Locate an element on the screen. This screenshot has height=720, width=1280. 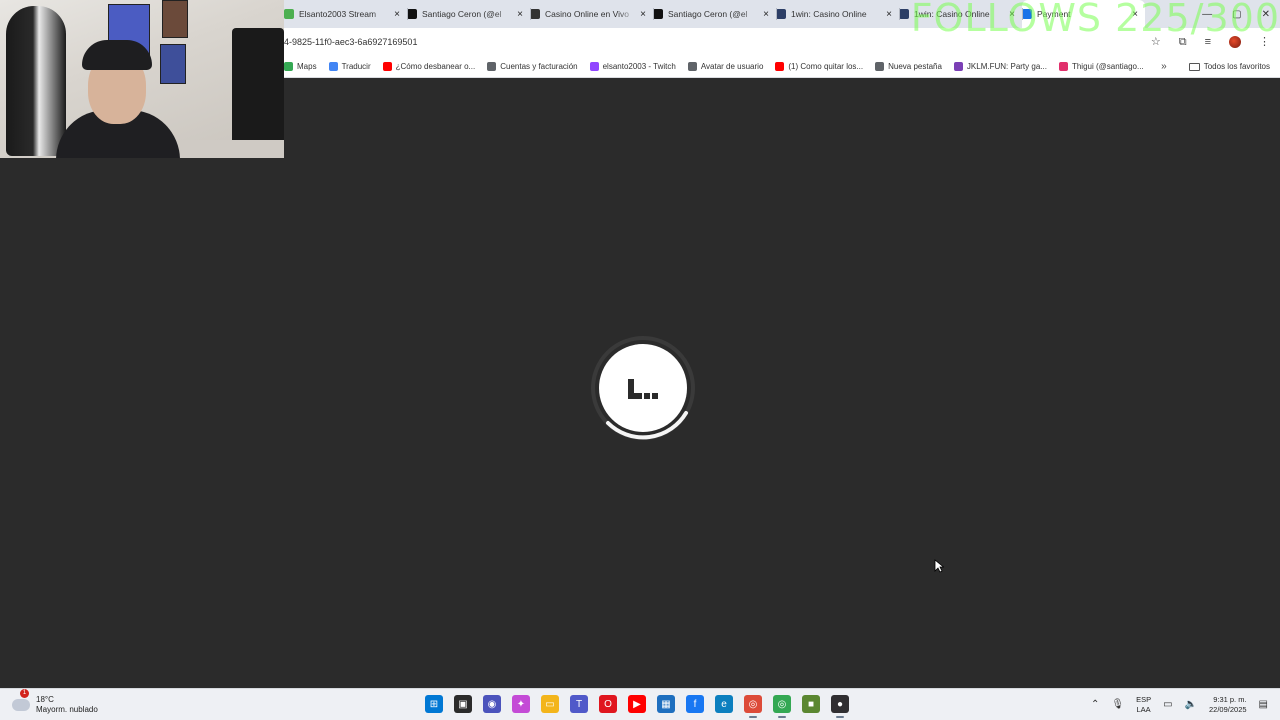
webcam-overlay is located at coordinates (142, 79).